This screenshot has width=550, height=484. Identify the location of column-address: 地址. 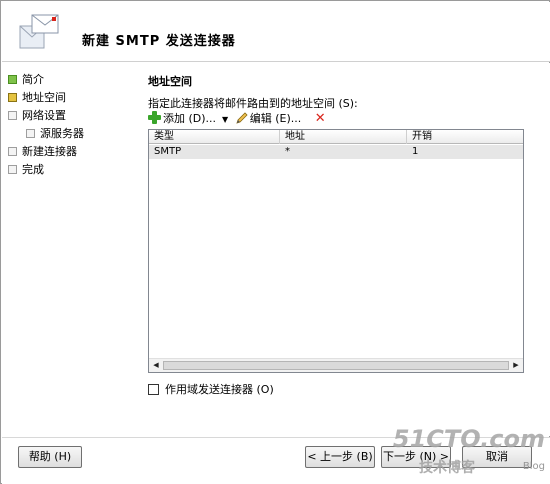
(343, 137).